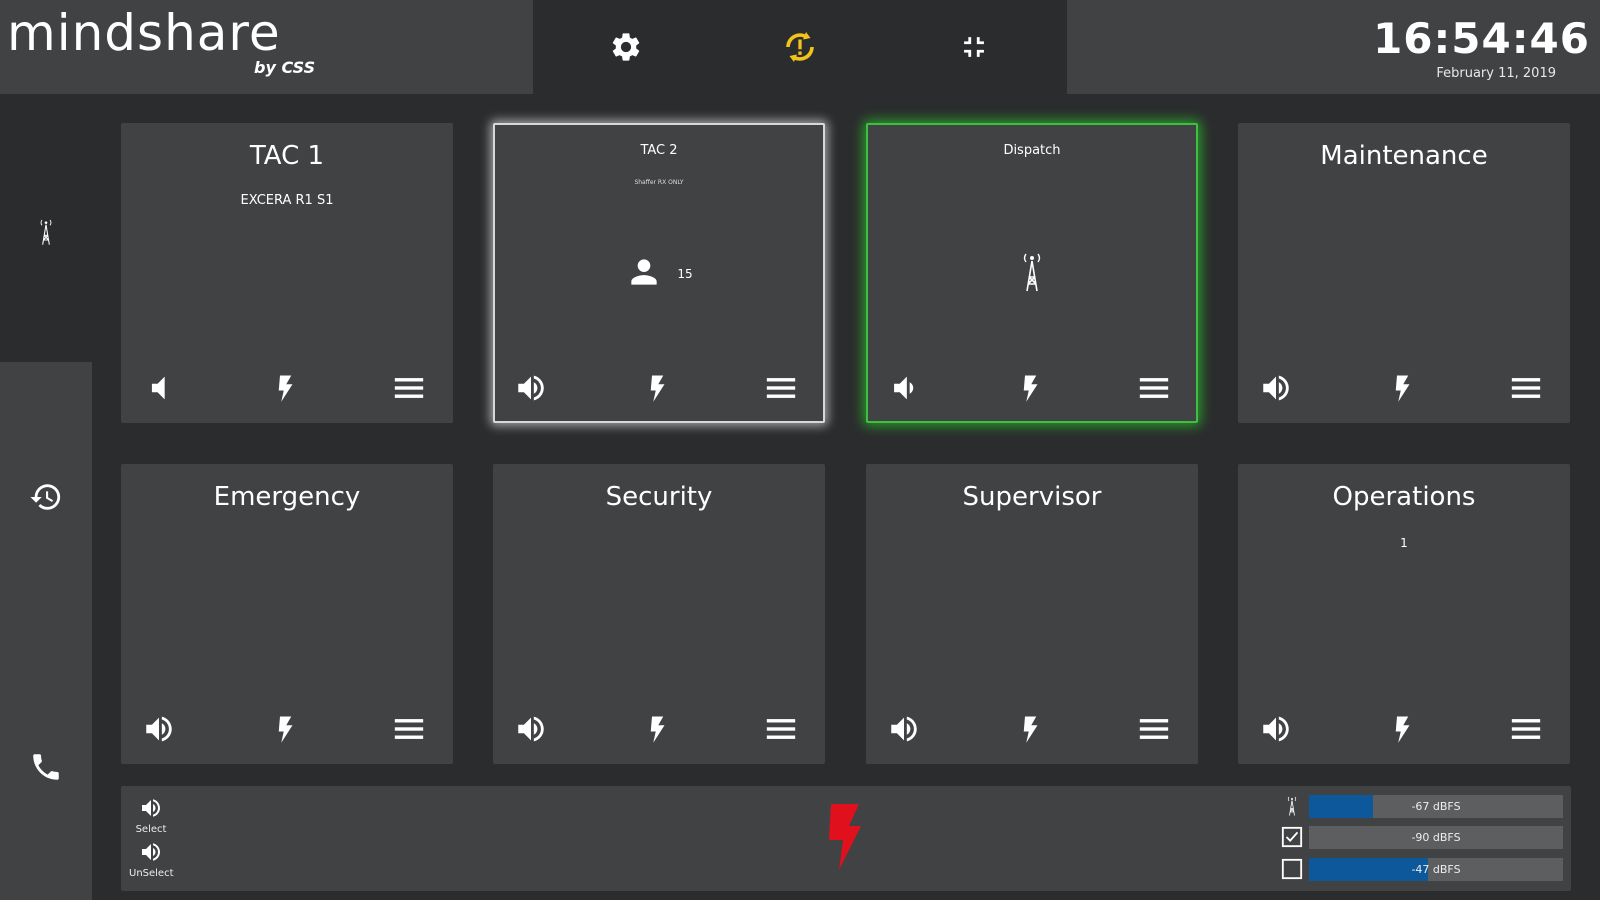  Describe the element at coordinates (644, 274) in the screenshot. I see `person-icon` at that location.